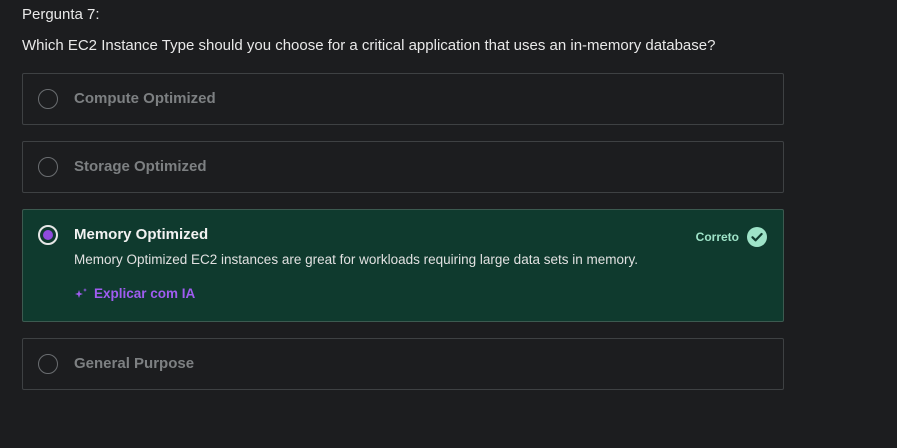 The width and height of the screenshot is (897, 448). Describe the element at coordinates (403, 99) in the screenshot. I see `answer-option-compute-optimized: Compute Optimized` at that location.